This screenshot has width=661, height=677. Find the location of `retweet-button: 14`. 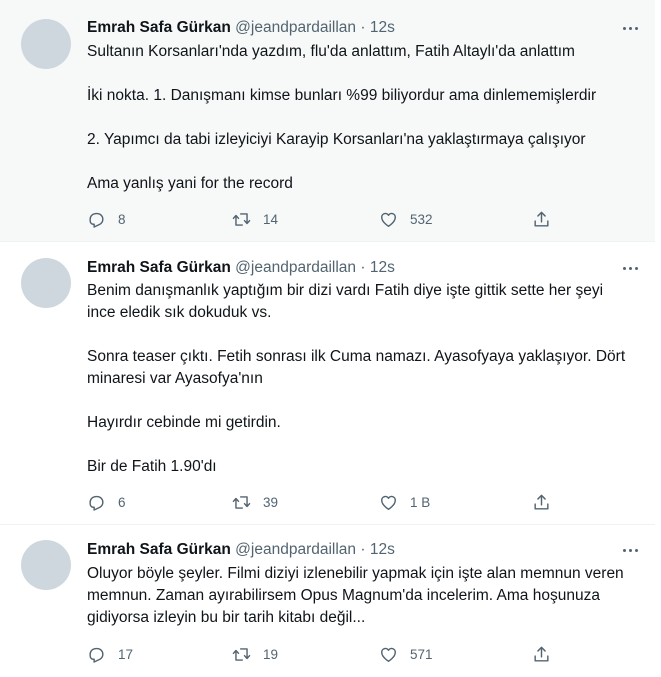

retweet-button: 14 is located at coordinates (255, 219).